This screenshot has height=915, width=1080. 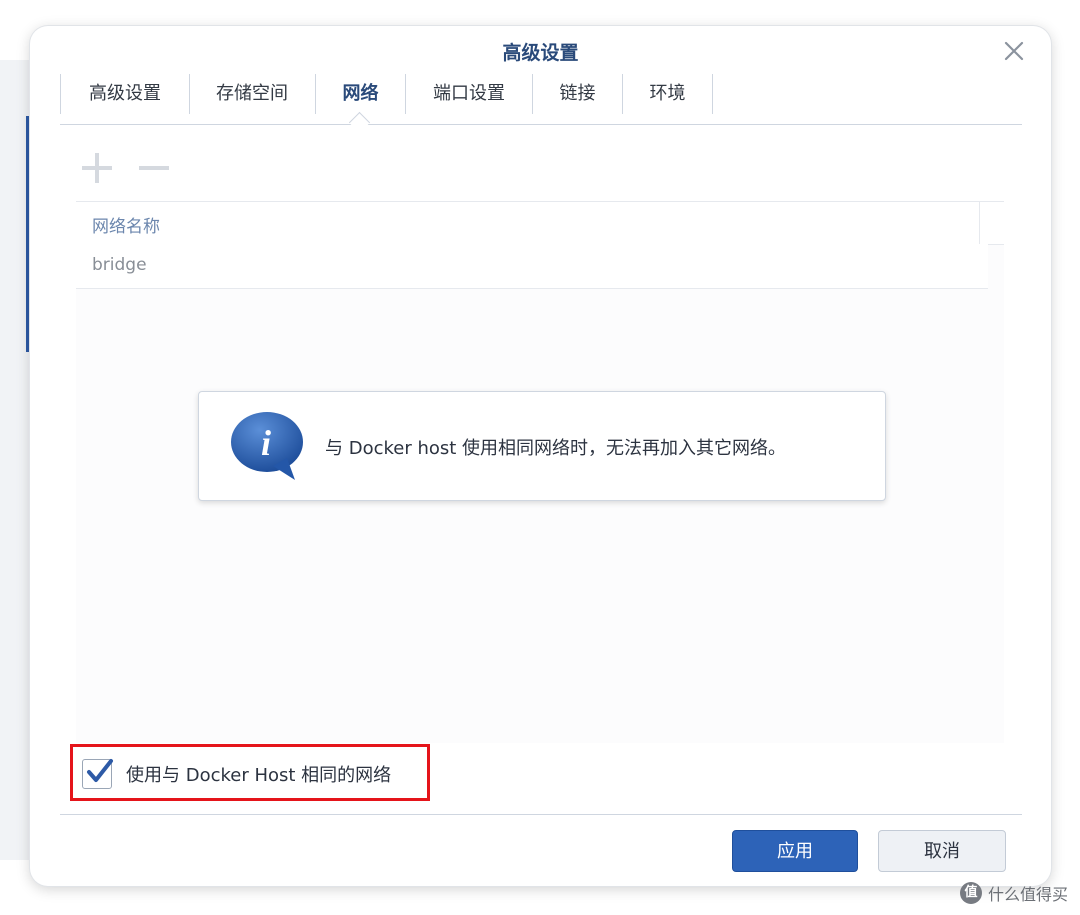 What do you see at coordinates (17, 460) in the screenshot?
I see `background-window-edge` at bounding box center [17, 460].